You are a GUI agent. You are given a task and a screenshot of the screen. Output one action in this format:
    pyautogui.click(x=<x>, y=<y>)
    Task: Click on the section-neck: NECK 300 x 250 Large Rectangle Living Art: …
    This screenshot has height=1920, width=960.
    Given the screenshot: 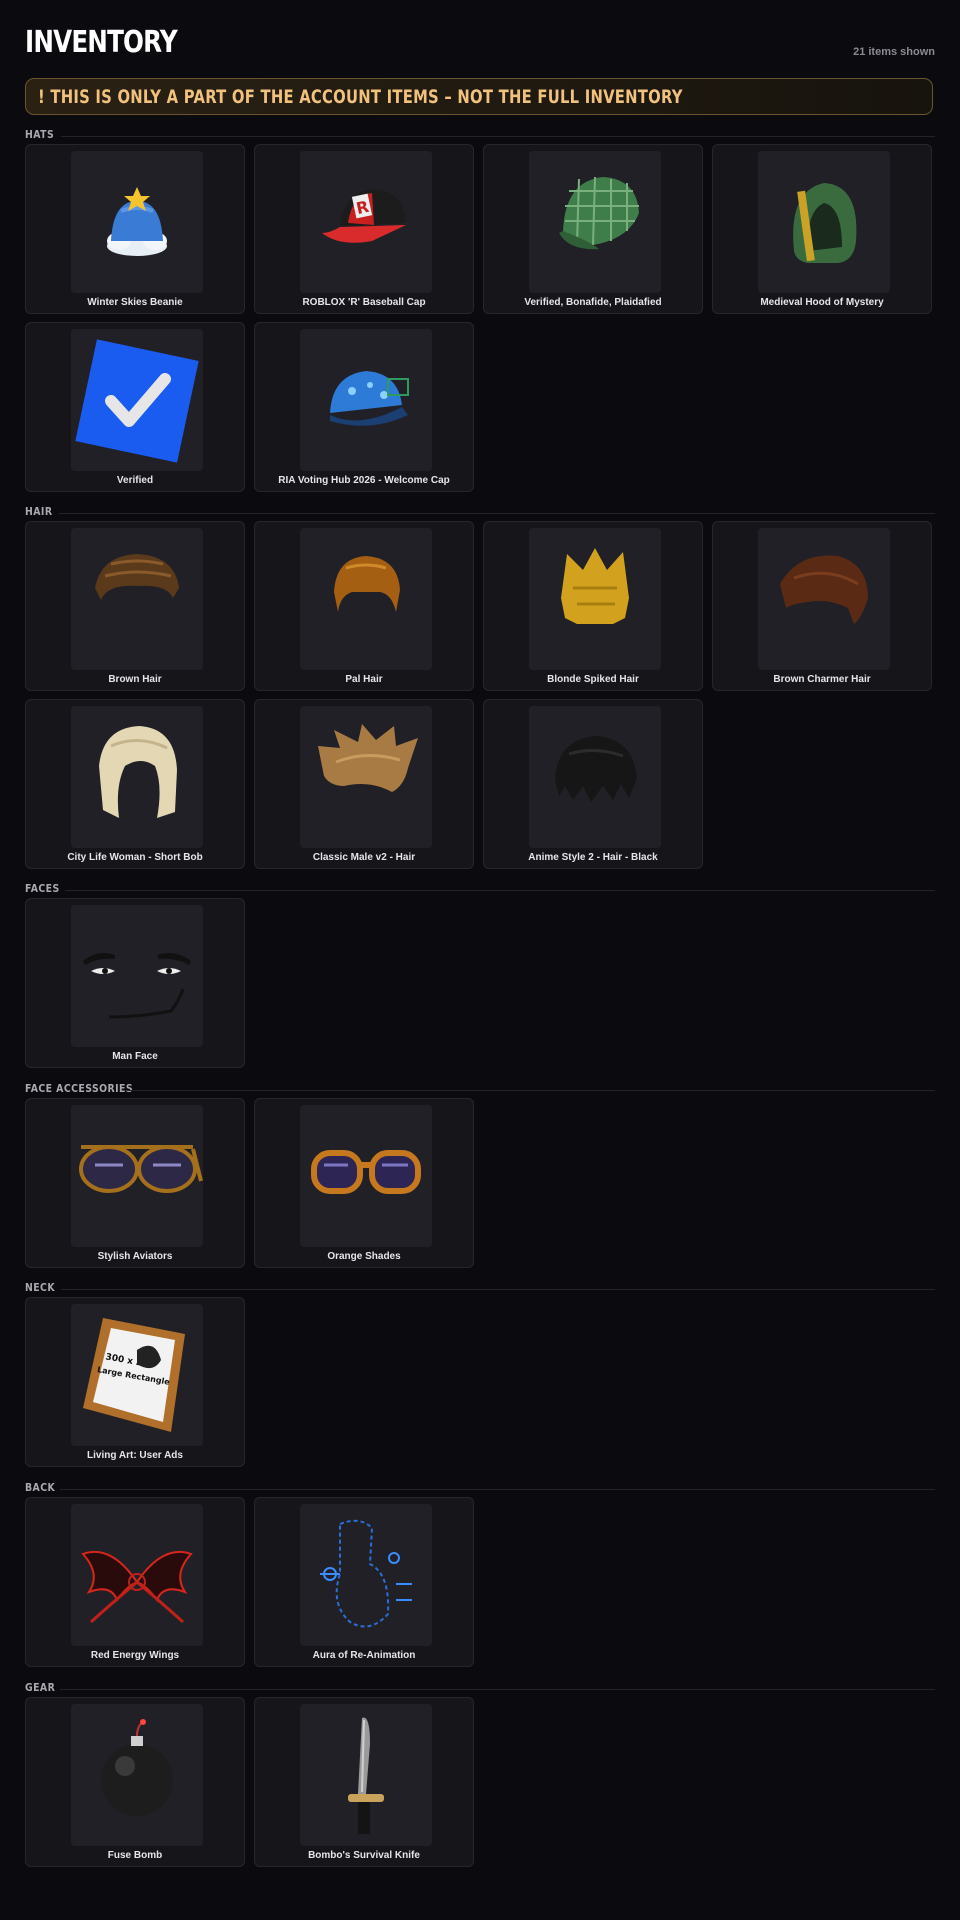 What is the action you would take?
    pyautogui.click(x=480, y=1374)
    